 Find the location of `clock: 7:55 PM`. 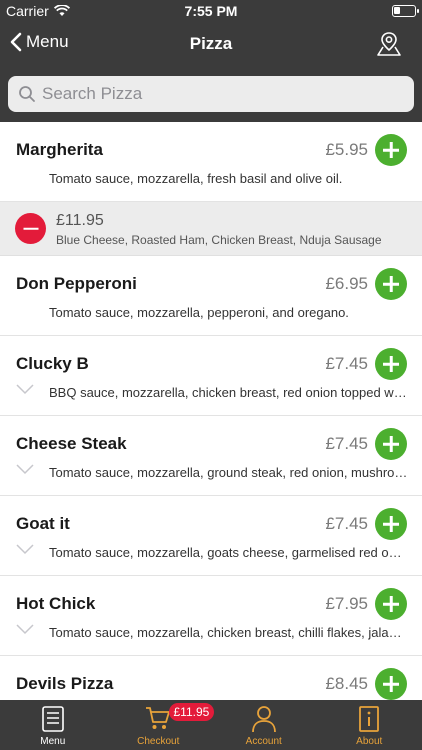

clock: 7:55 PM is located at coordinates (211, 11).